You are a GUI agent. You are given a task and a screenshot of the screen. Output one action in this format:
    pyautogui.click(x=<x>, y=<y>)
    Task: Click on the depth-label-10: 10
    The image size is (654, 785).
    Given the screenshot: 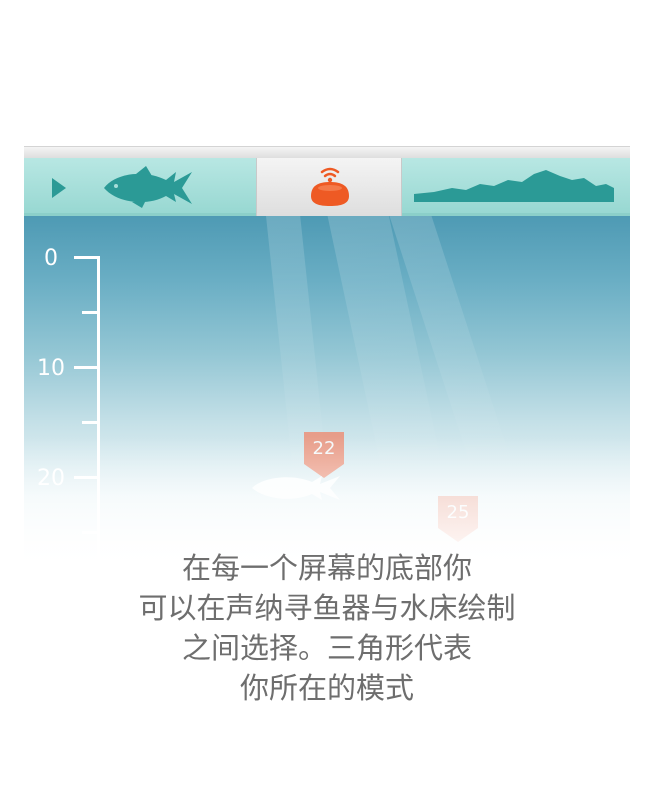 What is the action you would take?
    pyautogui.click(x=51, y=368)
    